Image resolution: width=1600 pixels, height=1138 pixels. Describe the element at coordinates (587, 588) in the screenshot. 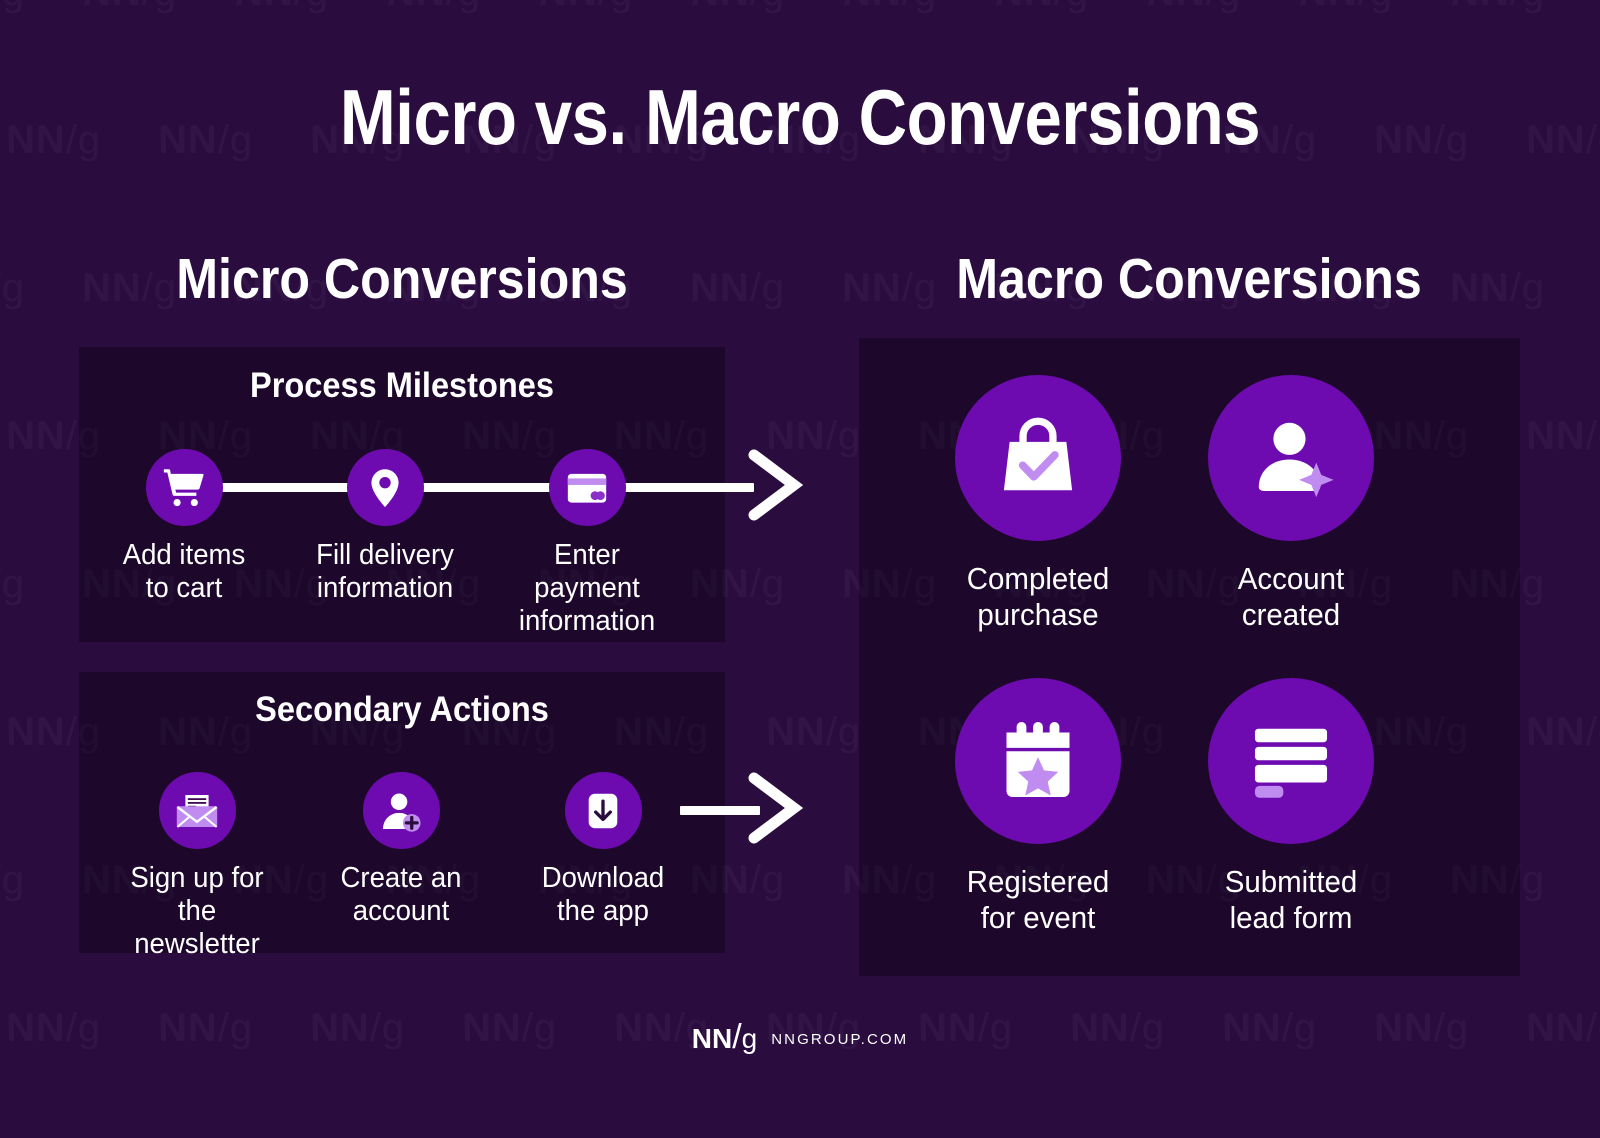

I see `step-label: Enter payment information` at that location.